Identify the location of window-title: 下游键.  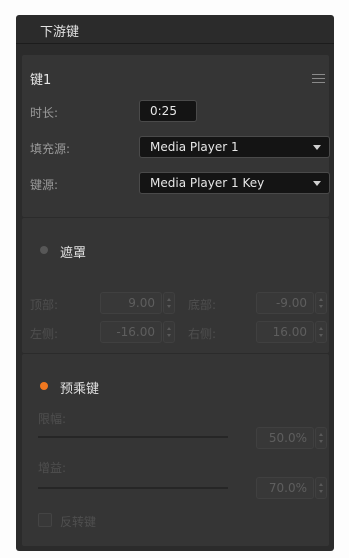
(60, 32).